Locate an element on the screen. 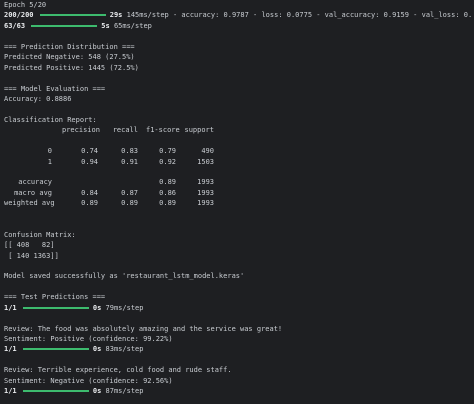  confusion-row-2: [ 140 1363]] is located at coordinates (31, 255).